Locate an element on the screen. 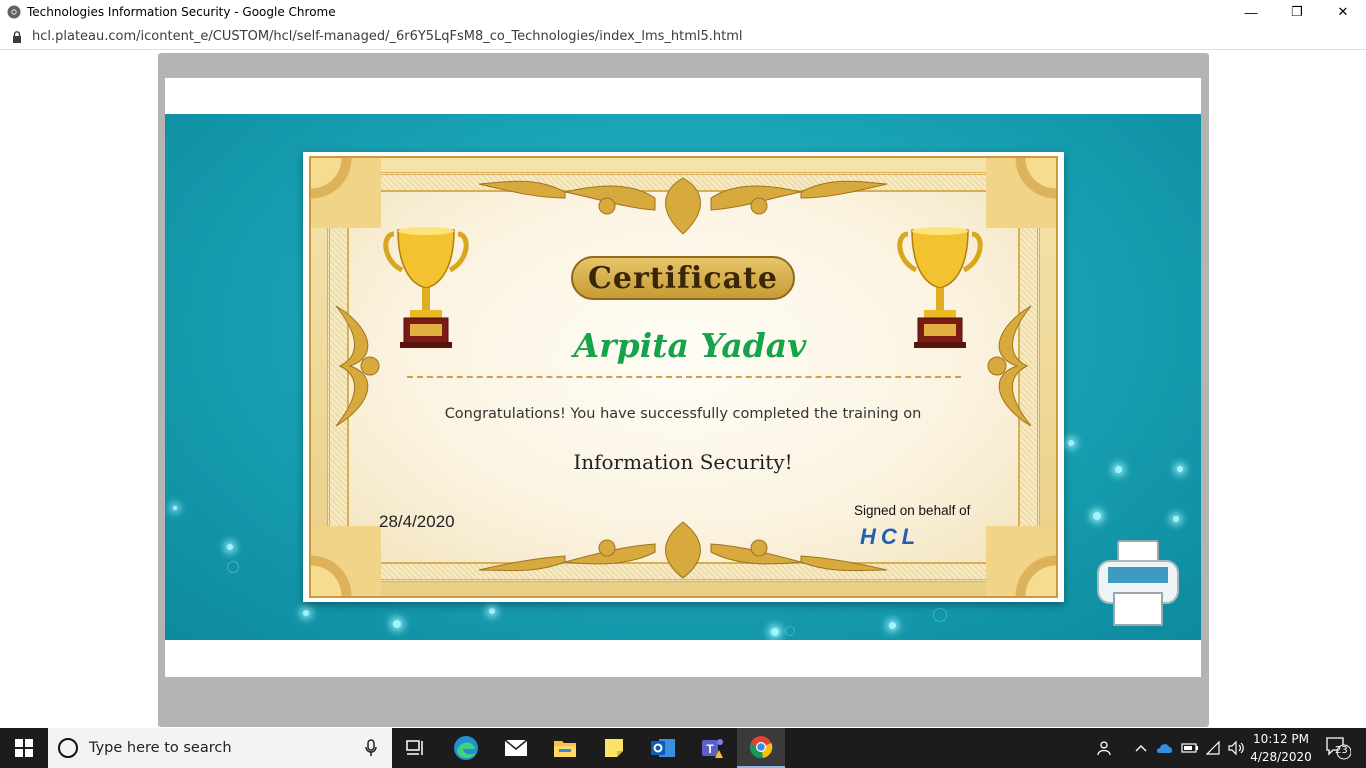 The image size is (1366, 768). taskbar-clock: 10:12 PM 4/28/2020 is located at coordinates (1281, 748).